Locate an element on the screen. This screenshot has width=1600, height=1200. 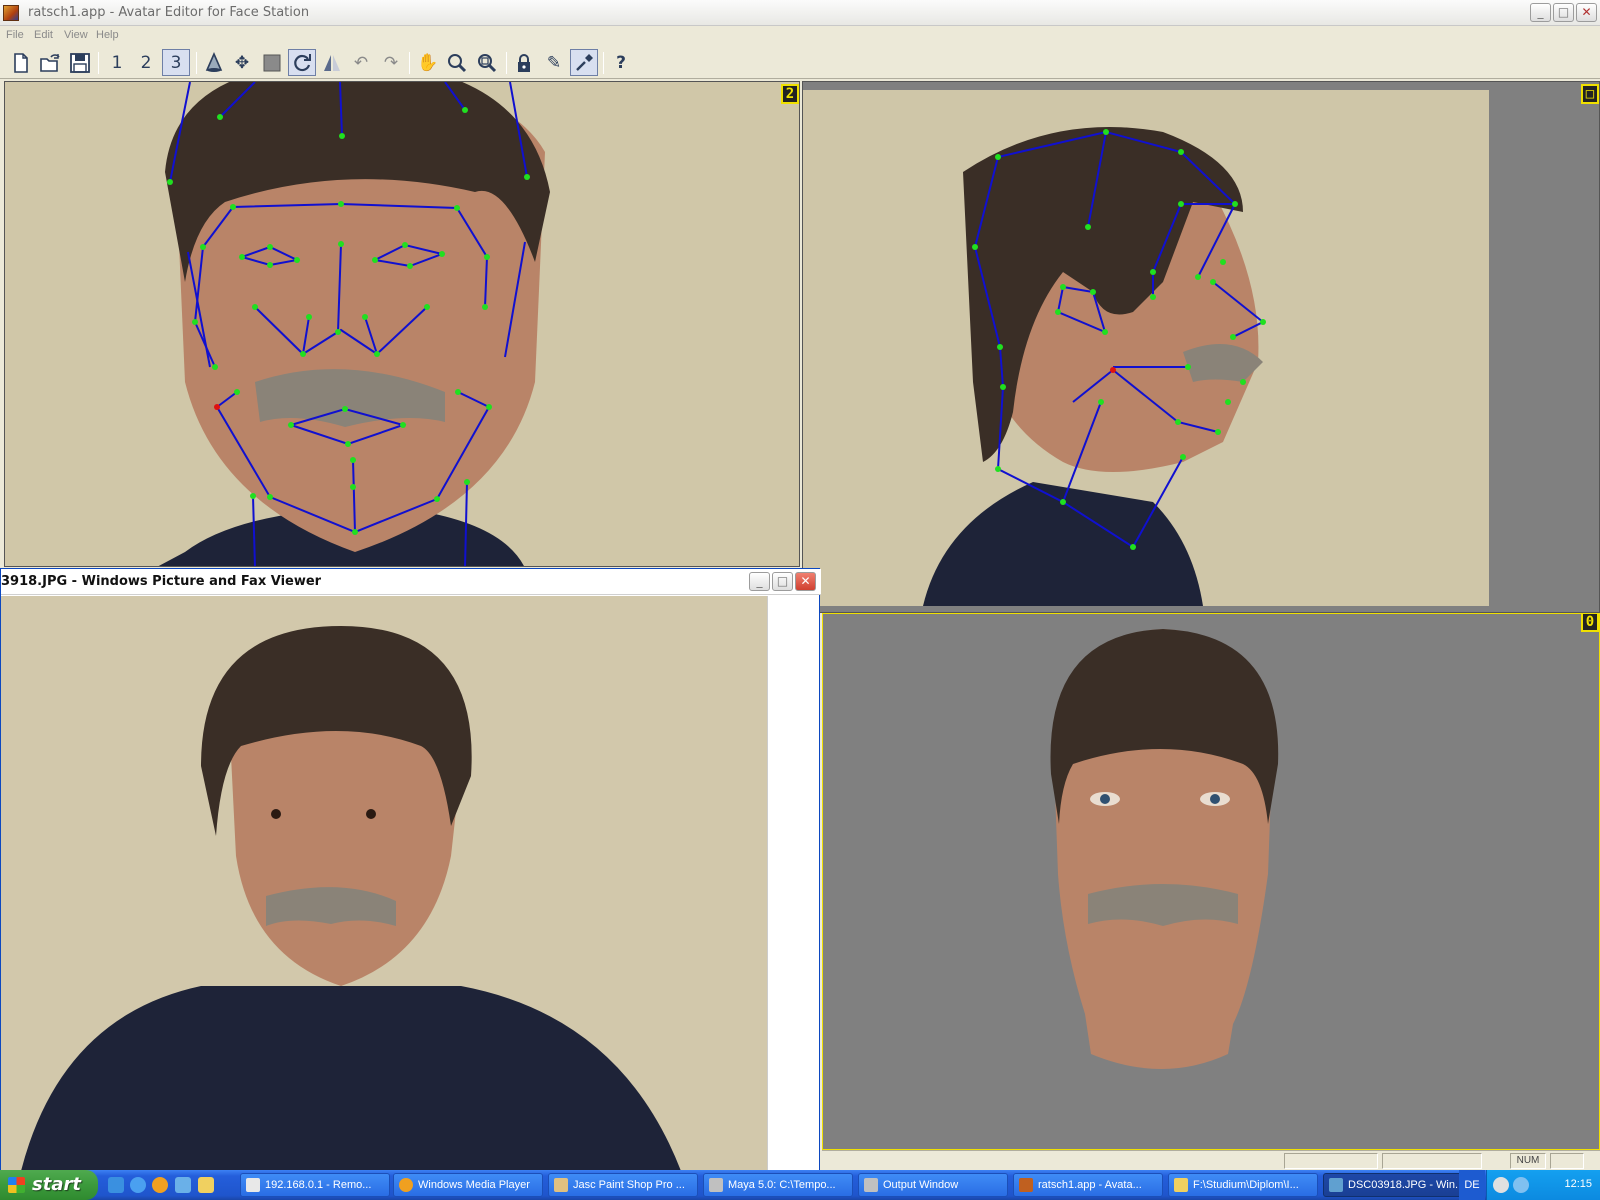
save-file-button is located at coordinates (80, 62).